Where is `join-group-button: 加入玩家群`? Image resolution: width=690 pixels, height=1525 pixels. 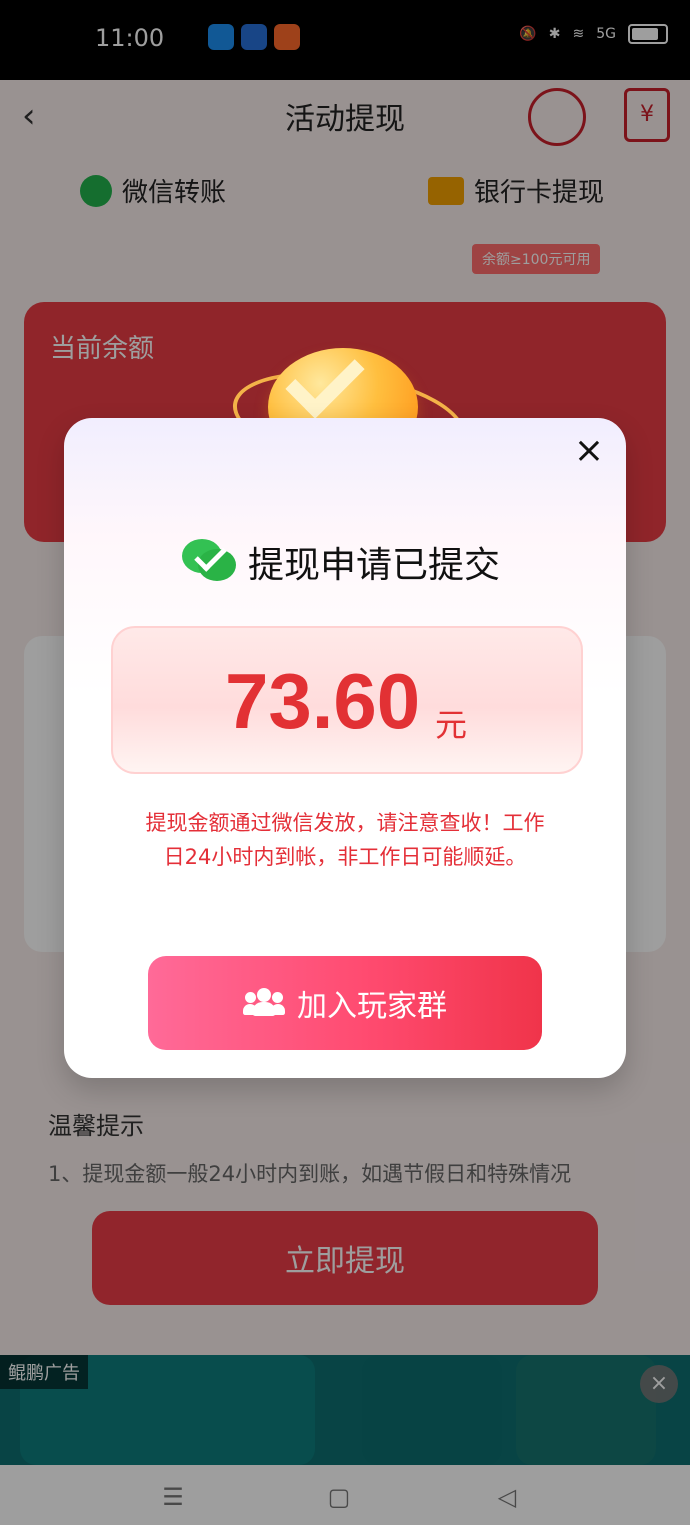 join-group-button: 加入玩家群 is located at coordinates (345, 1003).